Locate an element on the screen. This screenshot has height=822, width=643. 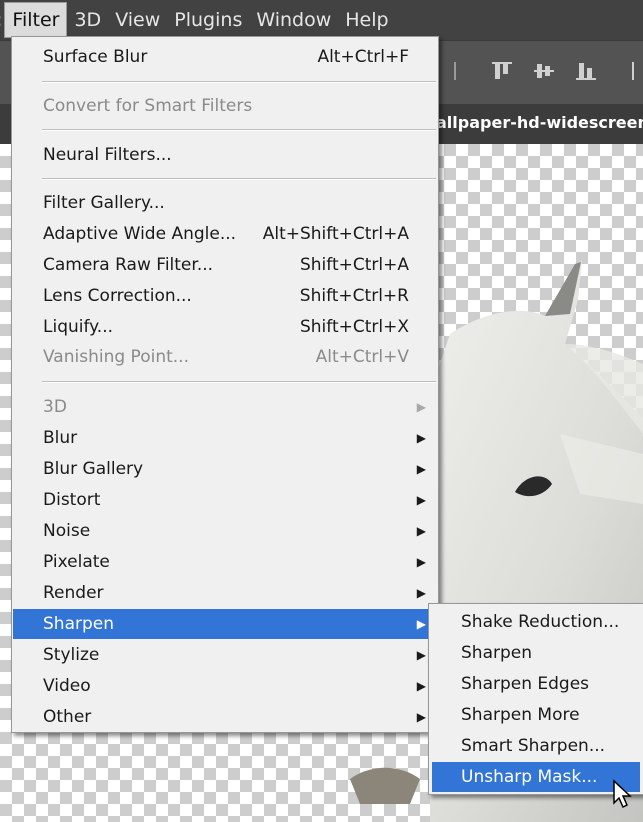
menu-item-sharpen: Sharpen ▶ is located at coordinates (225, 624).